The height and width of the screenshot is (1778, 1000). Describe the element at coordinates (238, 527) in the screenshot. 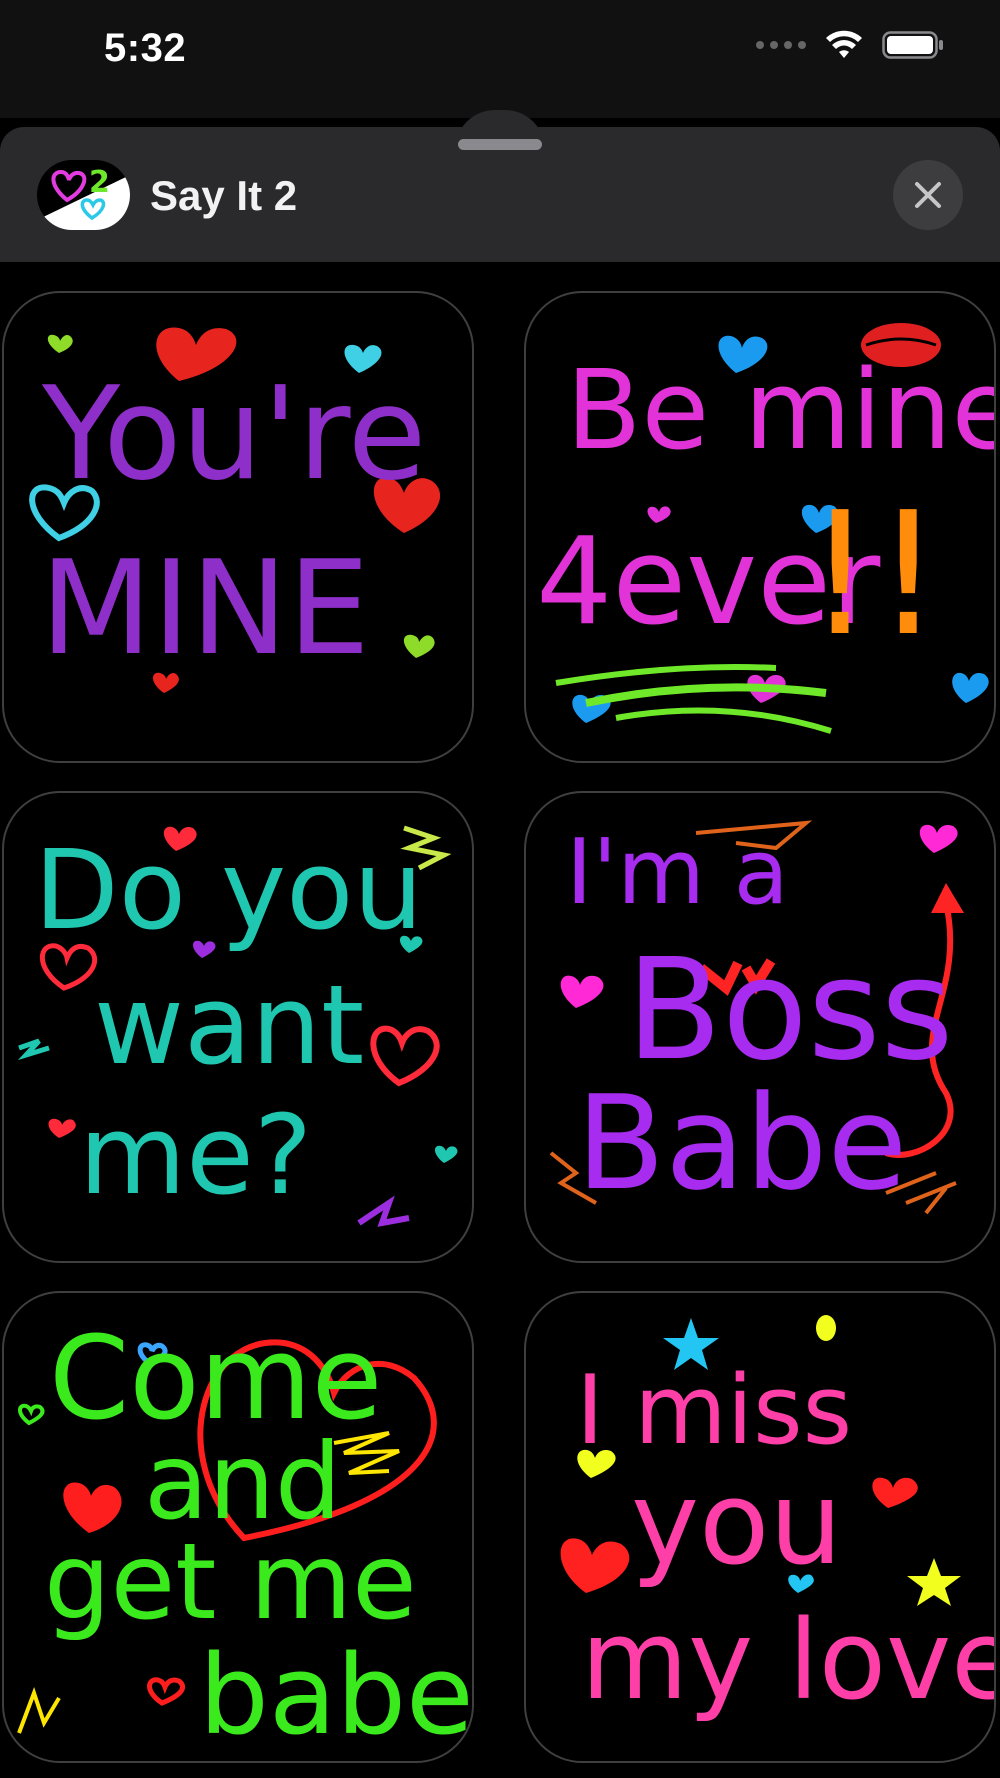

I see `sticker-youre-mine: You're MINE` at that location.